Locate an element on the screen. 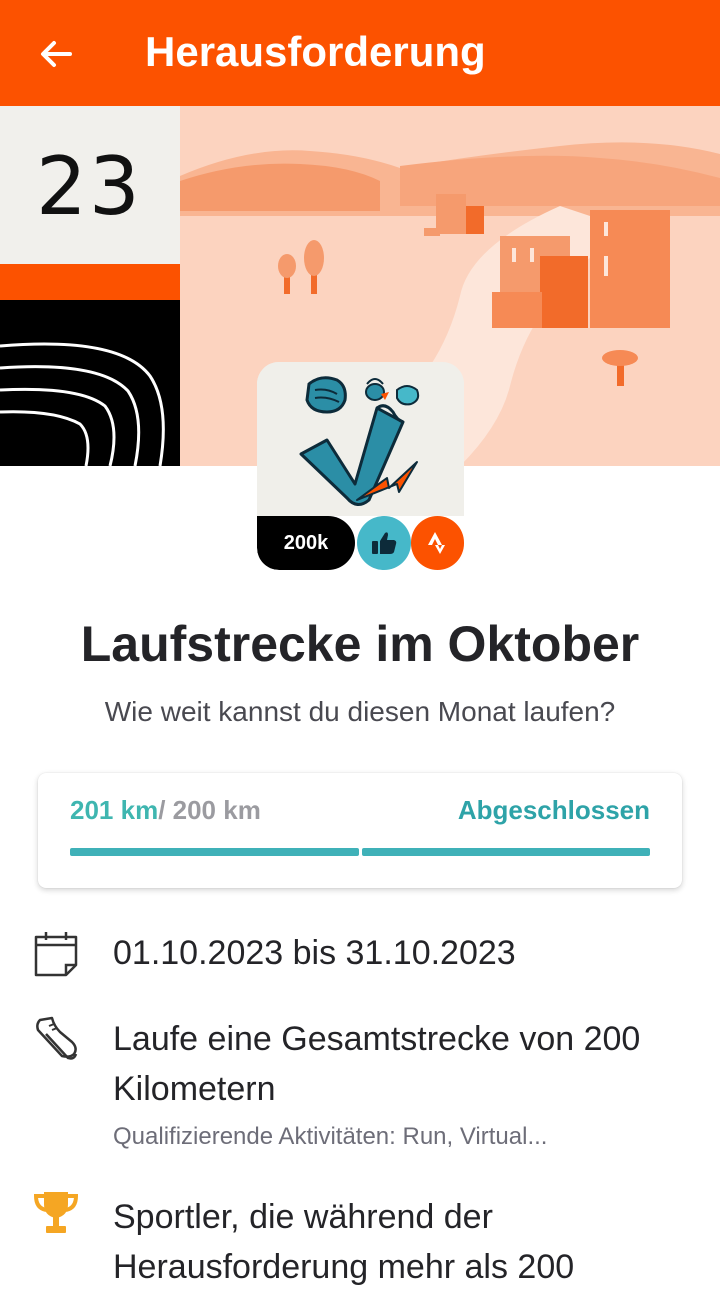 The image size is (720, 1314). badge-footer: 200k is located at coordinates (360, 543).